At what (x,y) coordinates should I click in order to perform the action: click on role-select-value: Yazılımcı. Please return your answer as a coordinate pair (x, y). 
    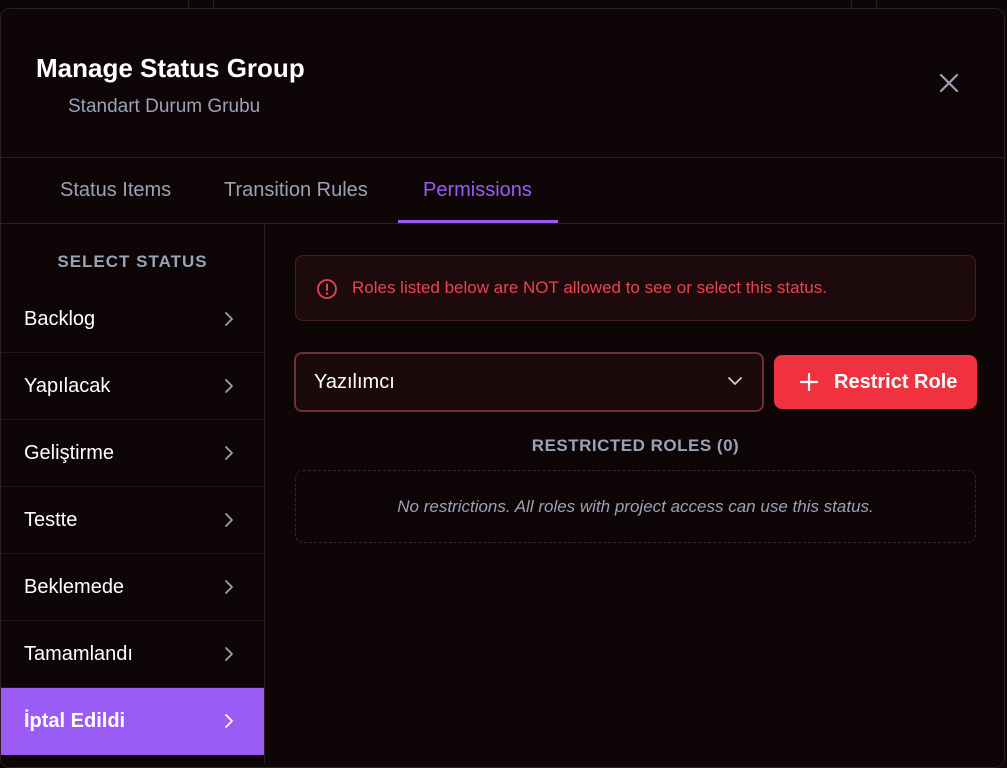
    Looking at the image, I should click on (354, 382).